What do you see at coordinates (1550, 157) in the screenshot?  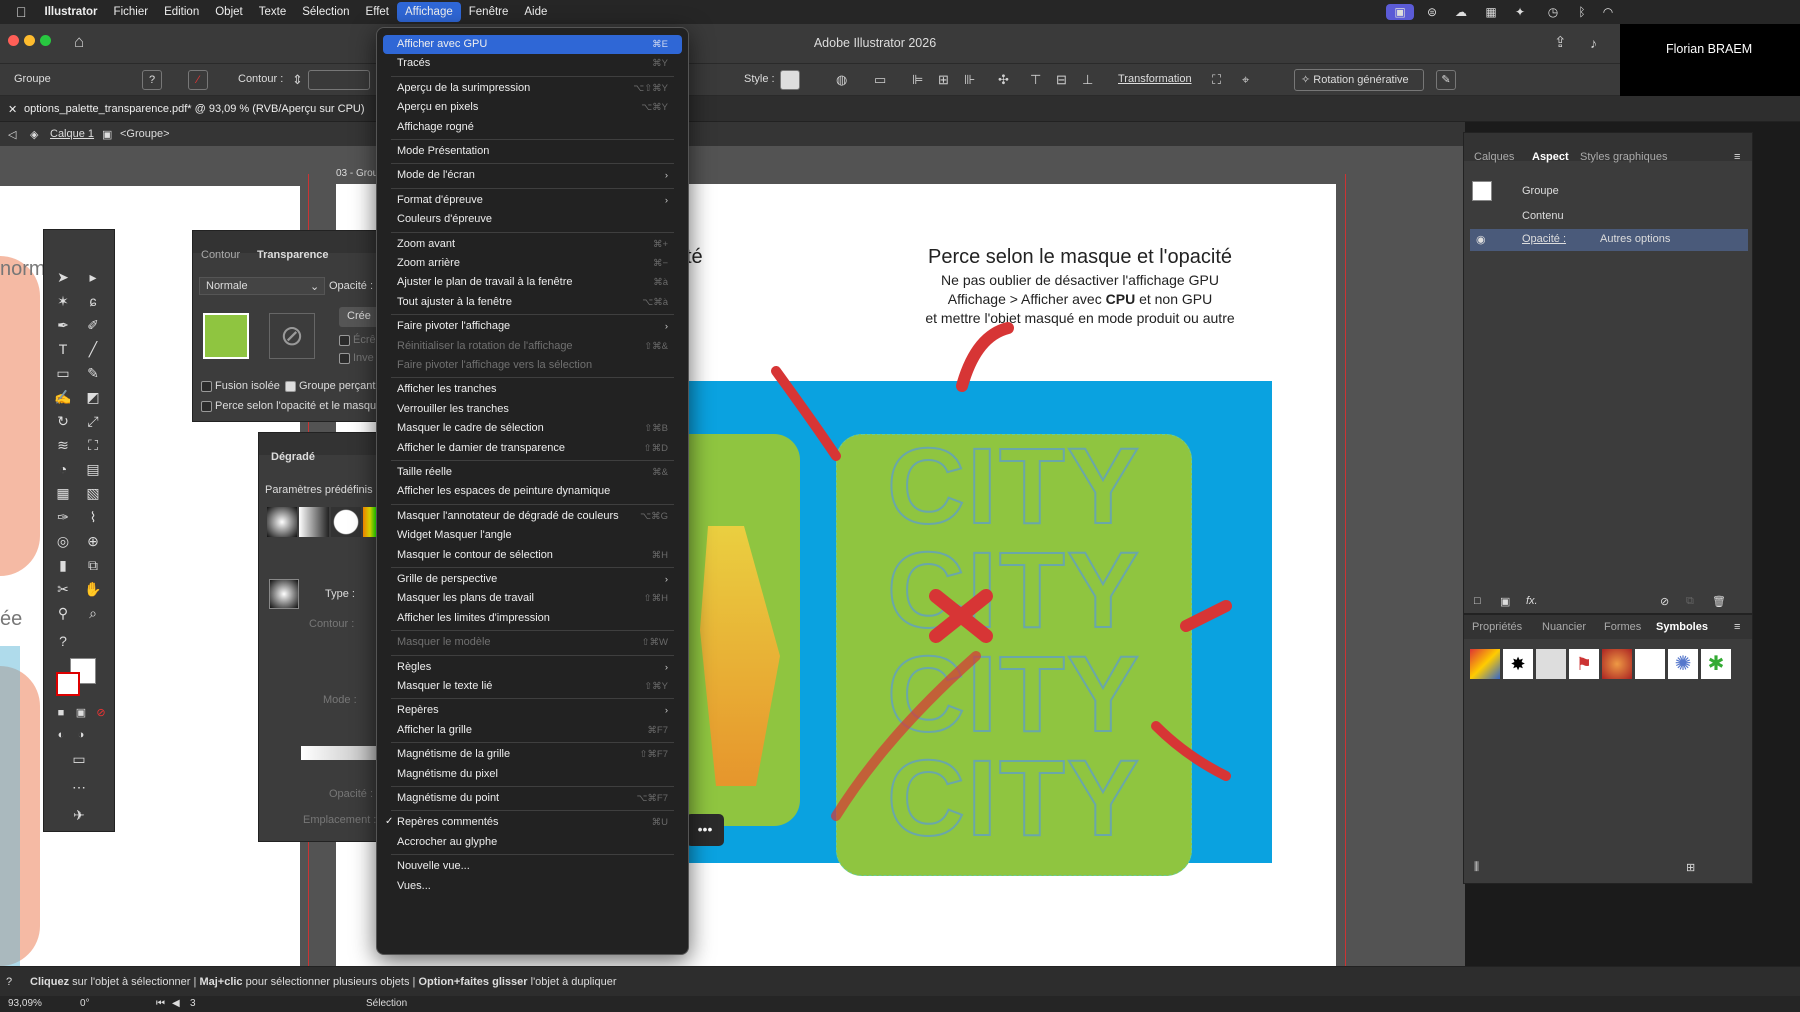 I see `tab-aspect: Aspect` at bounding box center [1550, 157].